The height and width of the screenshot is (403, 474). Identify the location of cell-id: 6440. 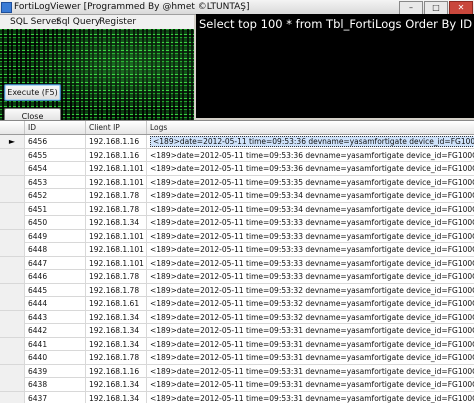
(55, 357).